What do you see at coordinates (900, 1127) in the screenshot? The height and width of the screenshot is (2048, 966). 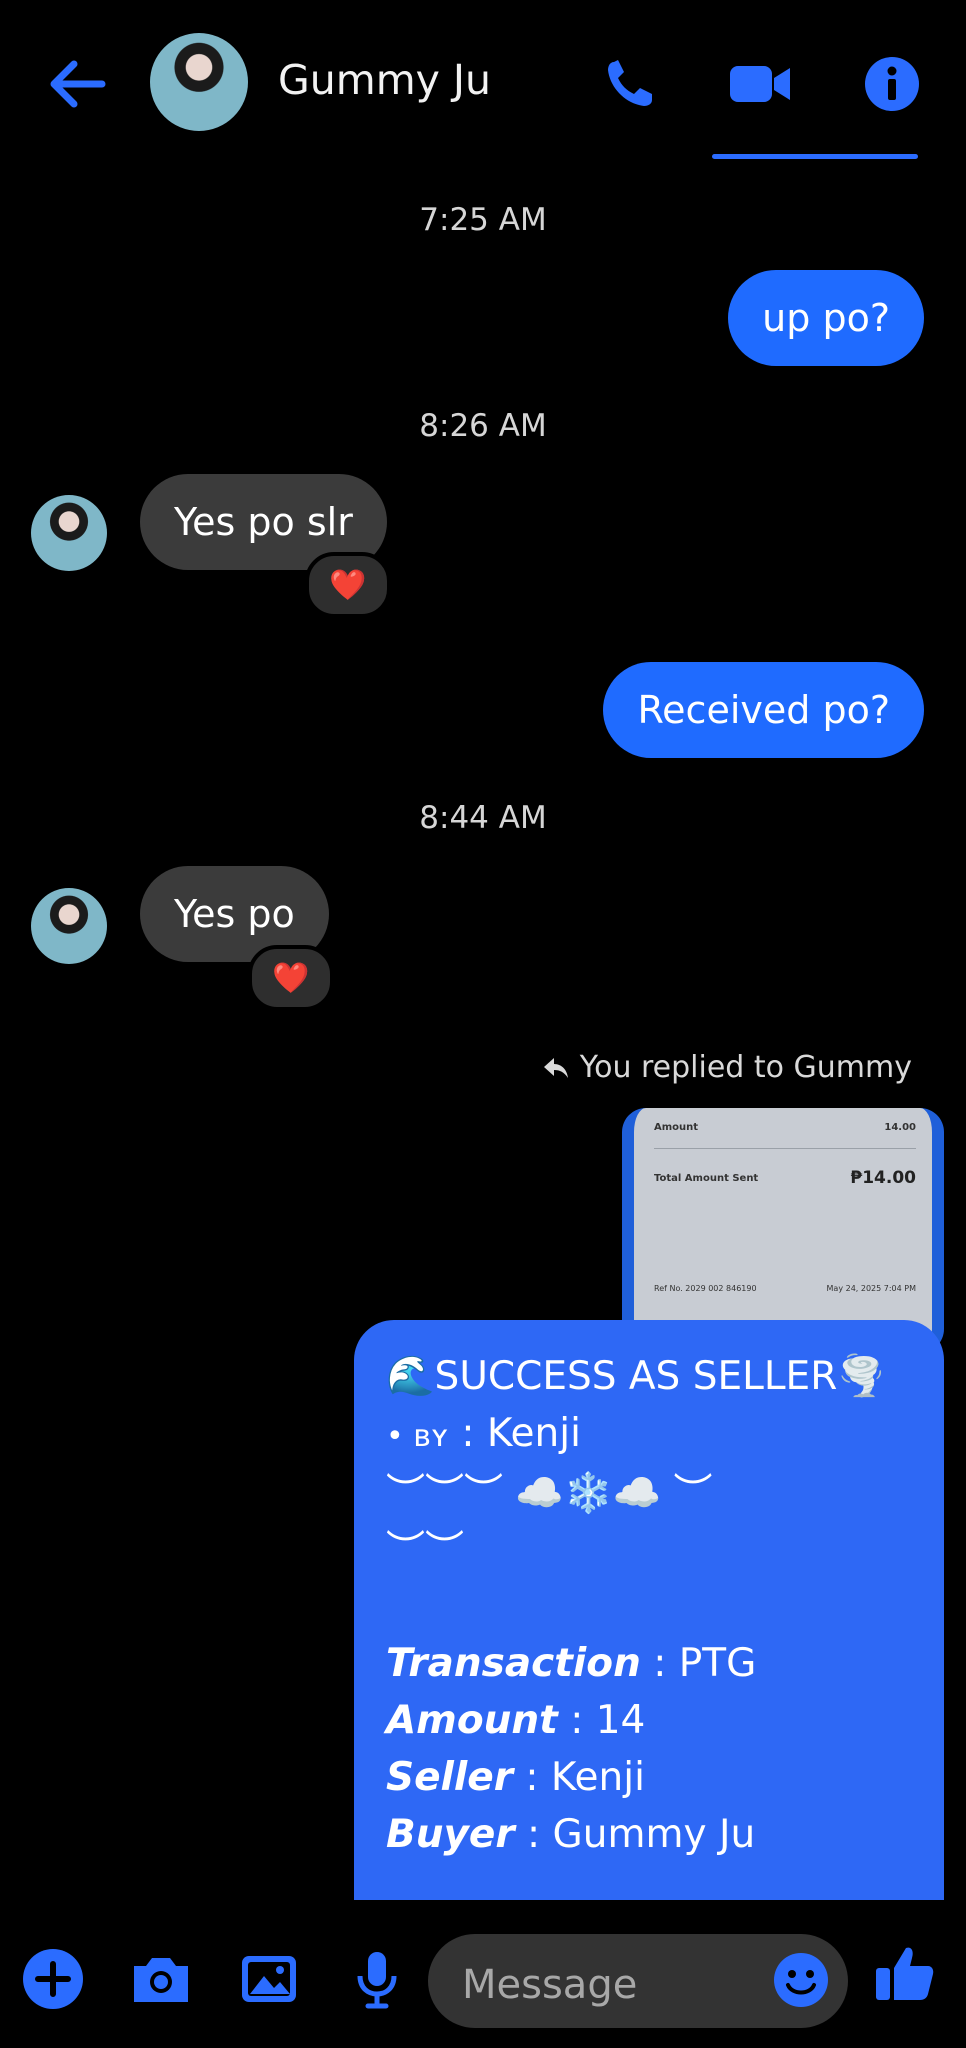 I see `receipt-amount-value: 14.00` at bounding box center [900, 1127].